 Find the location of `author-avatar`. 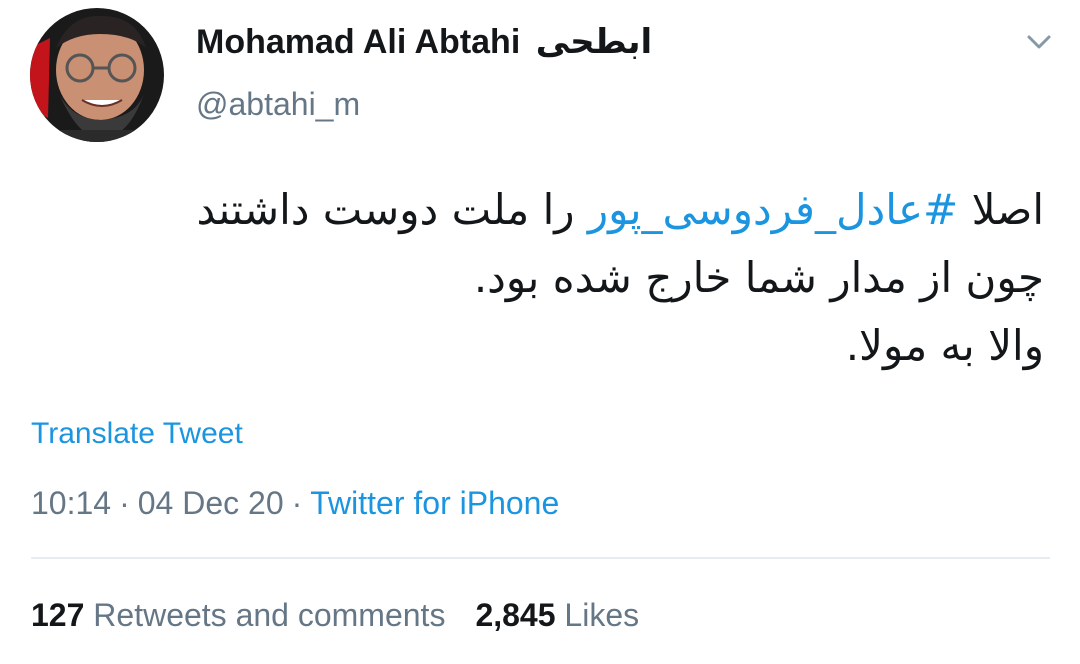

author-avatar is located at coordinates (97, 75).